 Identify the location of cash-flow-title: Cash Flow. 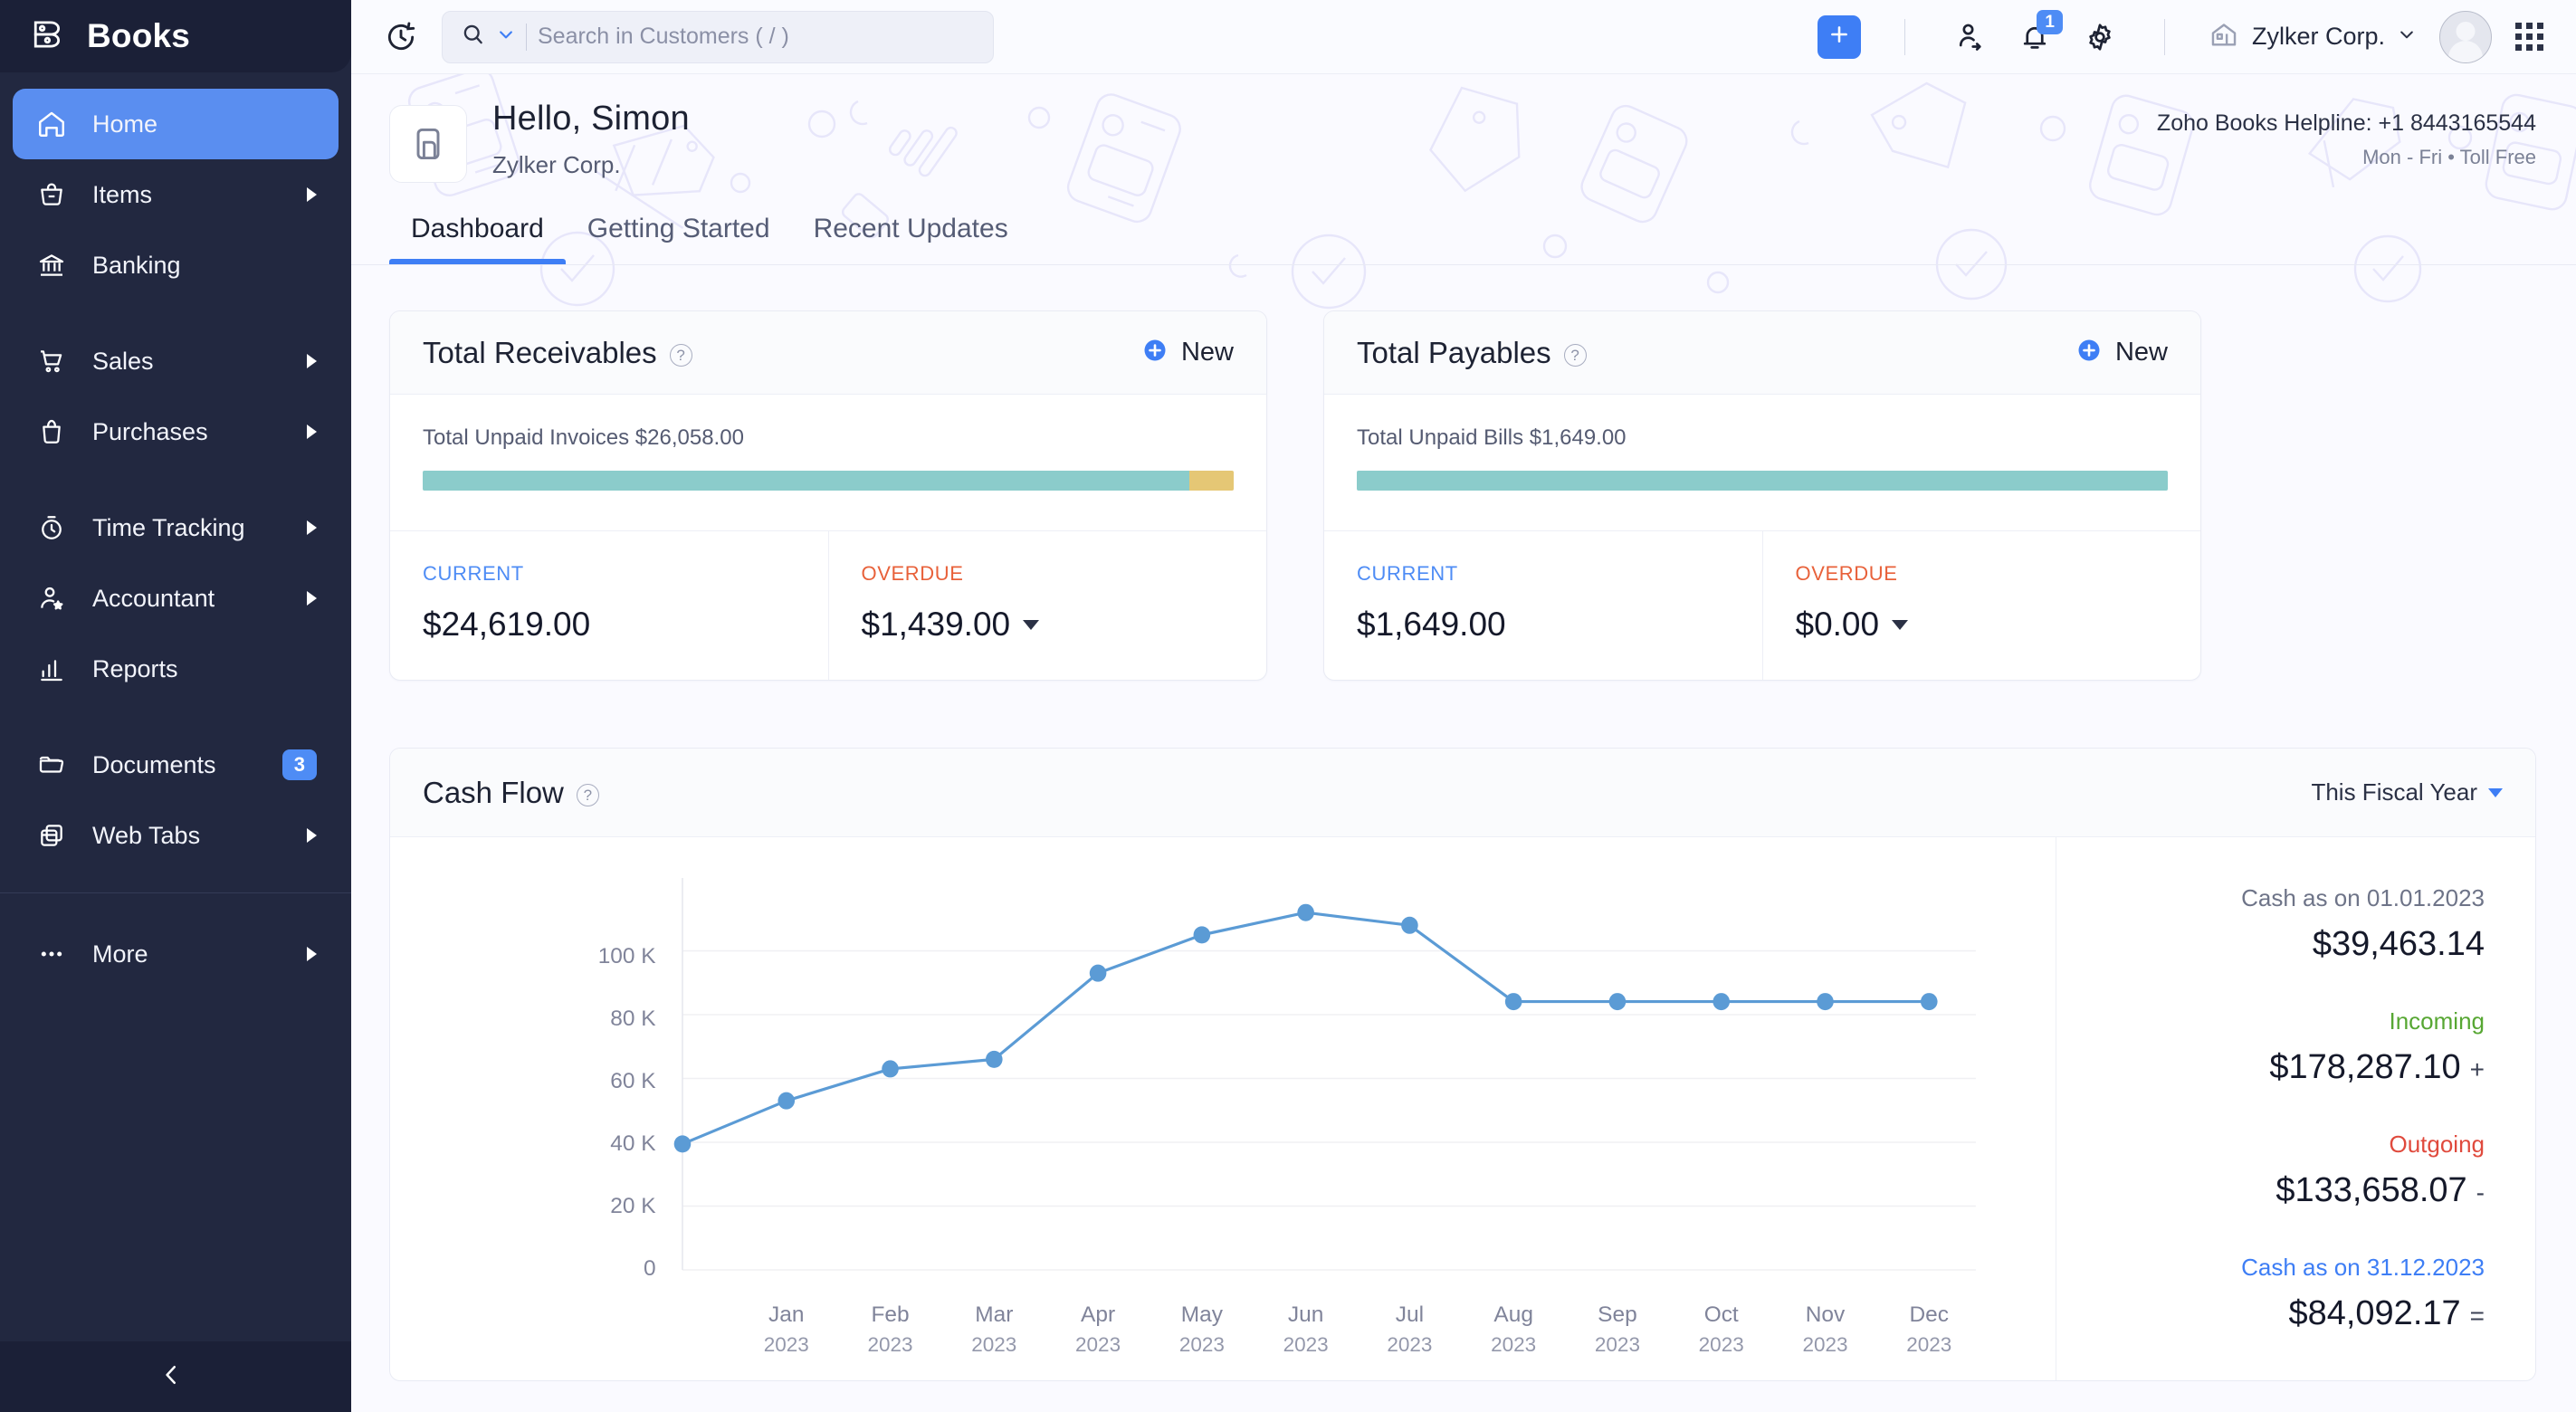
(493, 792).